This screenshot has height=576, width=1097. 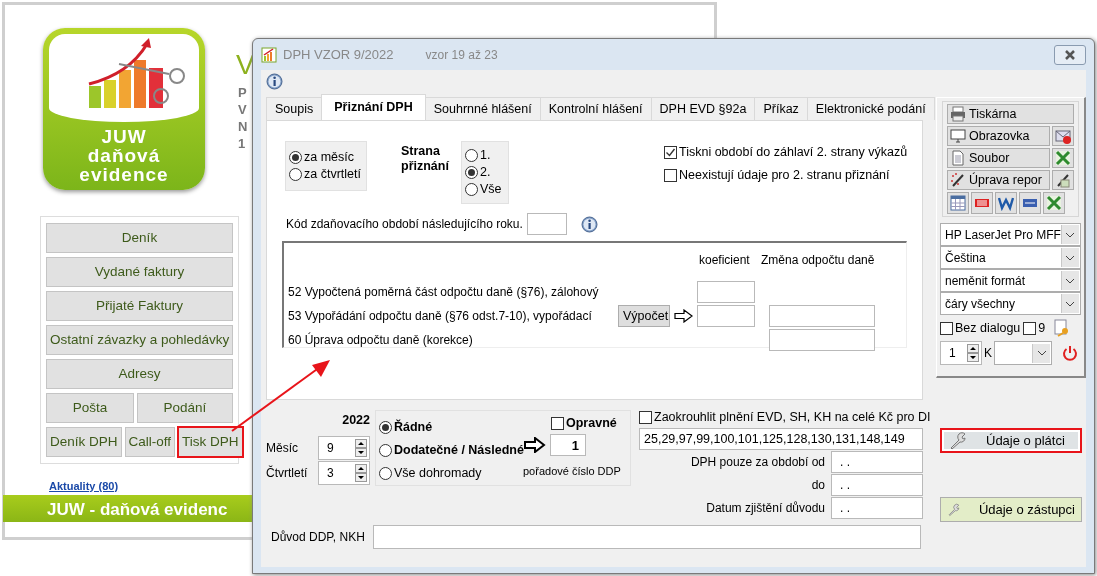 I want to click on date-label: Datum zjištění důvodu, so click(x=765, y=508).